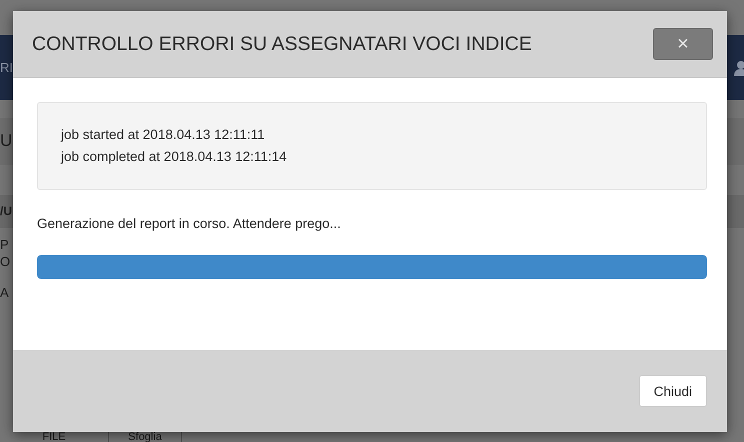 The width and height of the screenshot is (744, 442). Describe the element at coordinates (4, 245) in the screenshot. I see `text-line: P` at that location.